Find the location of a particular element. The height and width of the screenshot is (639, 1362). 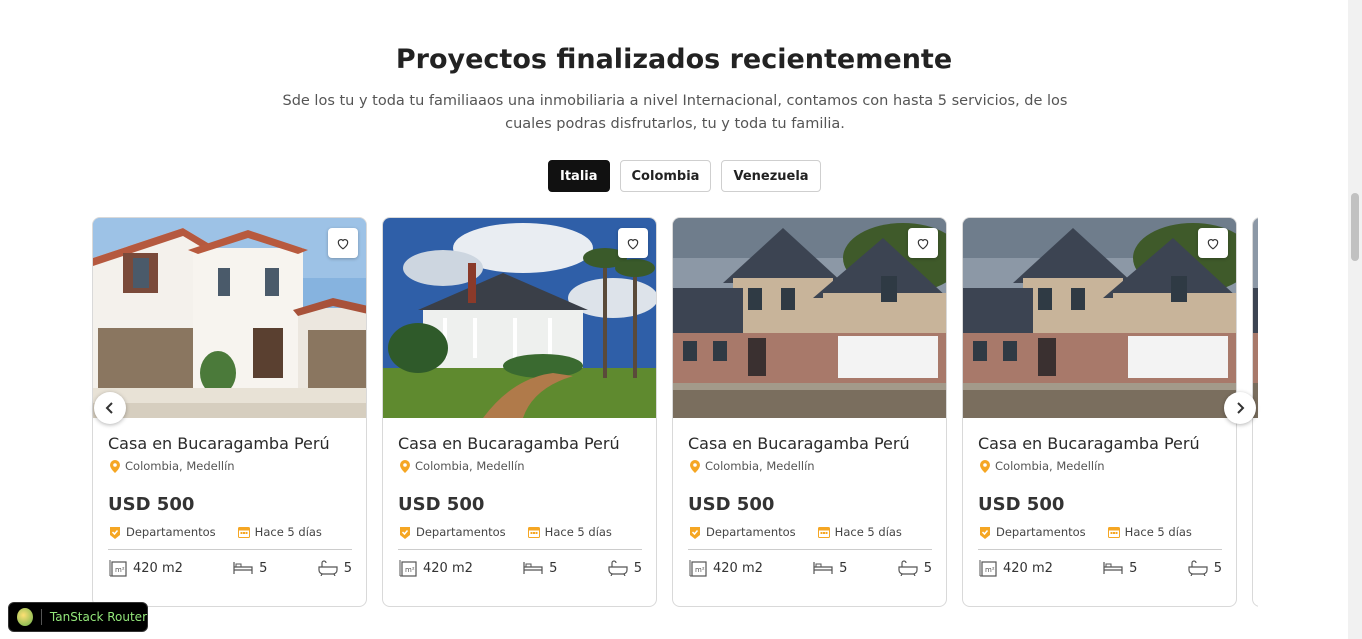

chevron-left-icon is located at coordinates (109, 408).